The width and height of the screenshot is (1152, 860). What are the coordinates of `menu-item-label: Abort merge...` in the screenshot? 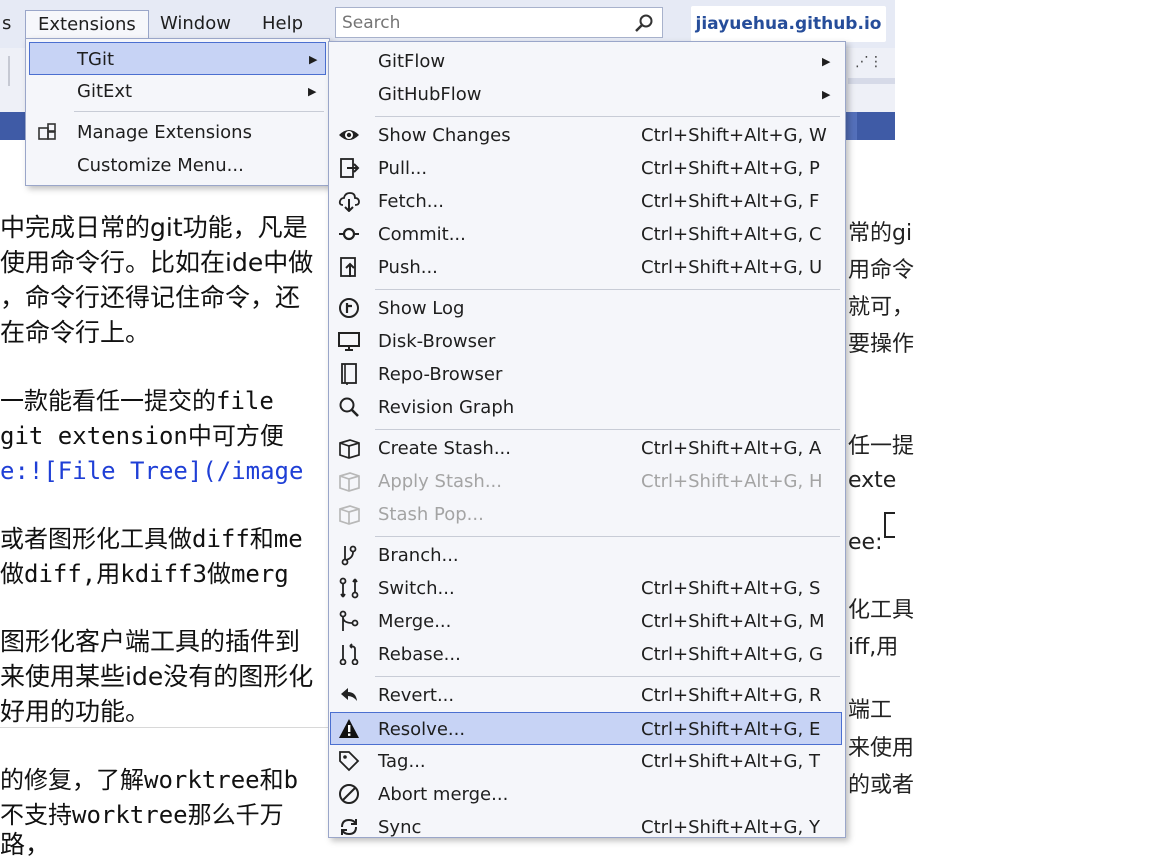 It's located at (443, 794).